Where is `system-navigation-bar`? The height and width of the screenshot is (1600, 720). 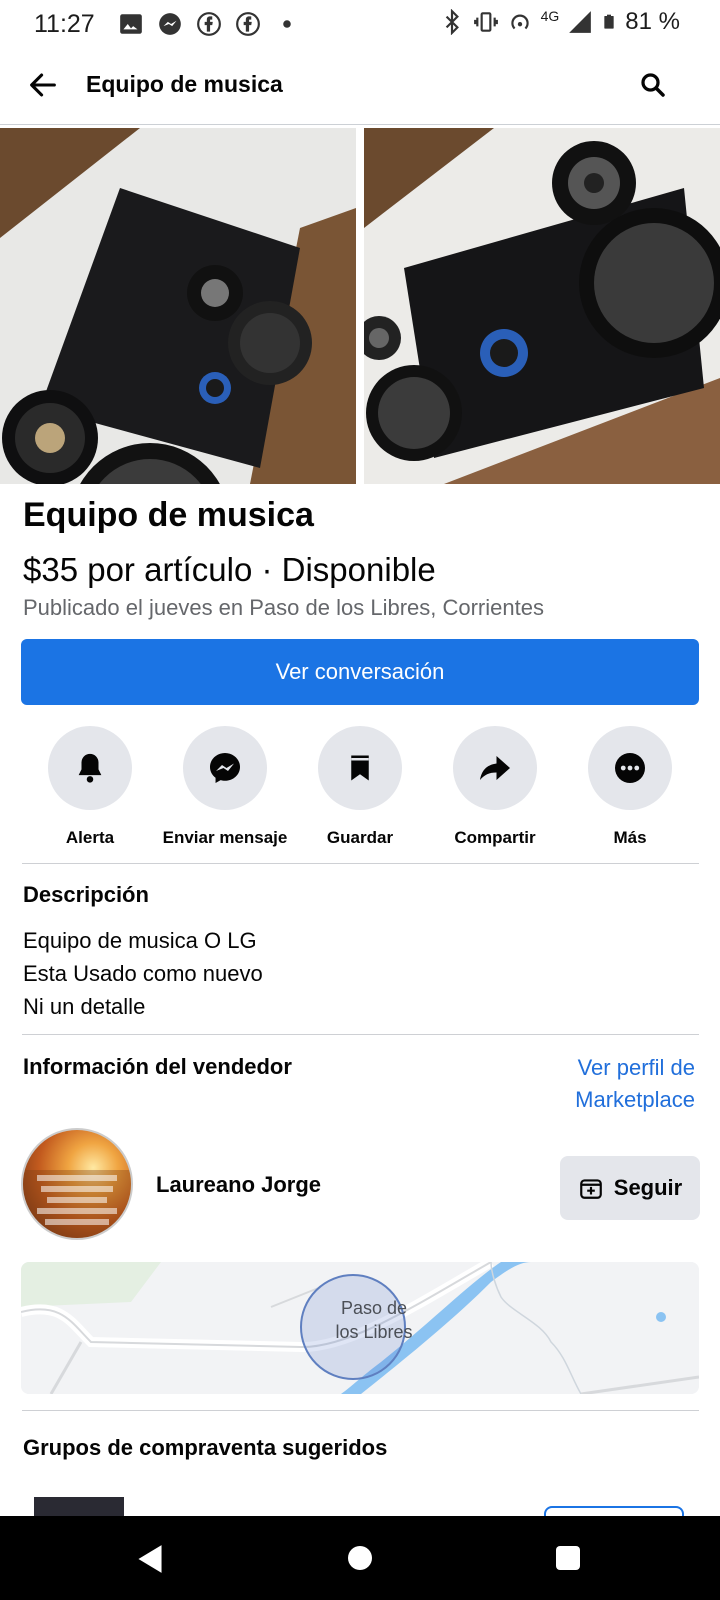
system-navigation-bar is located at coordinates (360, 1558).